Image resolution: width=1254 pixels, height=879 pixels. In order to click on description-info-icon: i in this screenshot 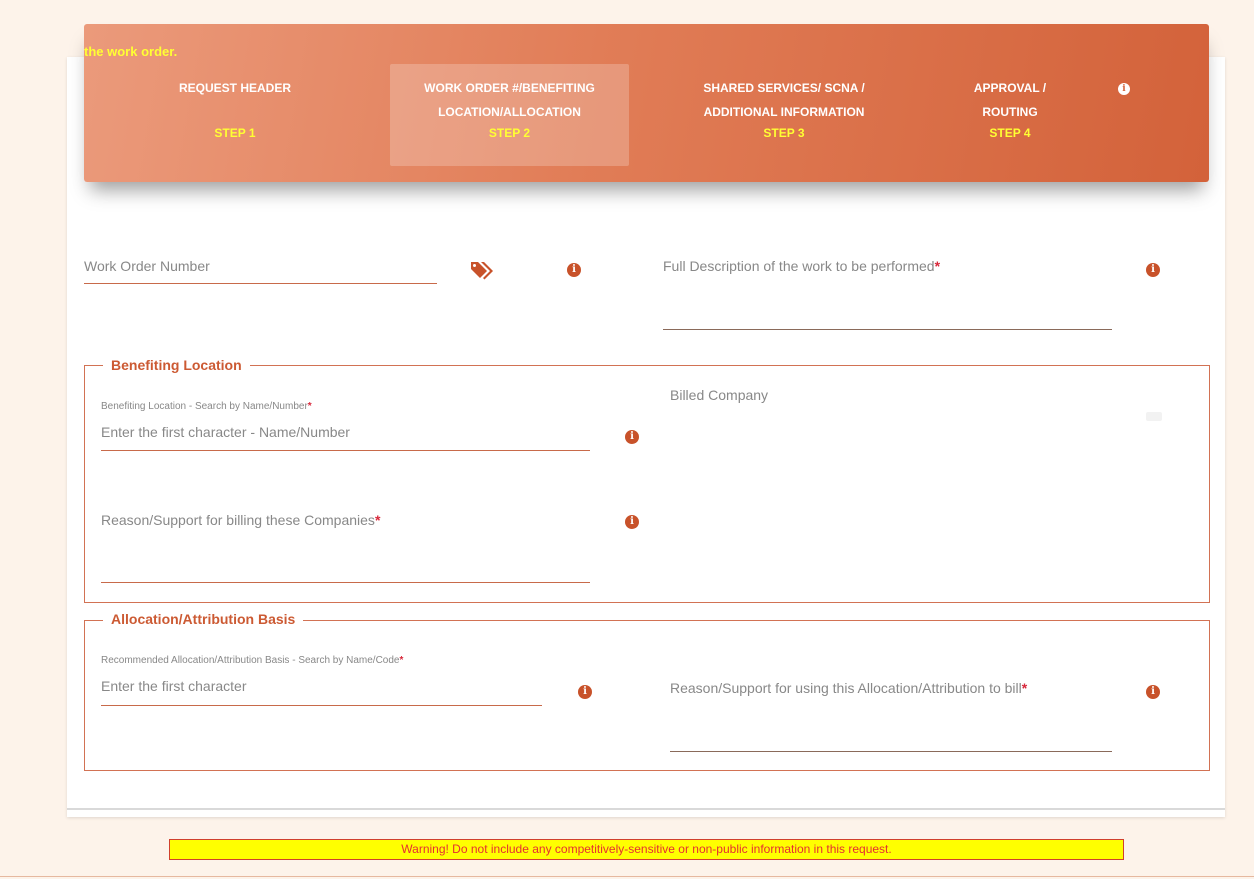, I will do `click(1153, 270)`.